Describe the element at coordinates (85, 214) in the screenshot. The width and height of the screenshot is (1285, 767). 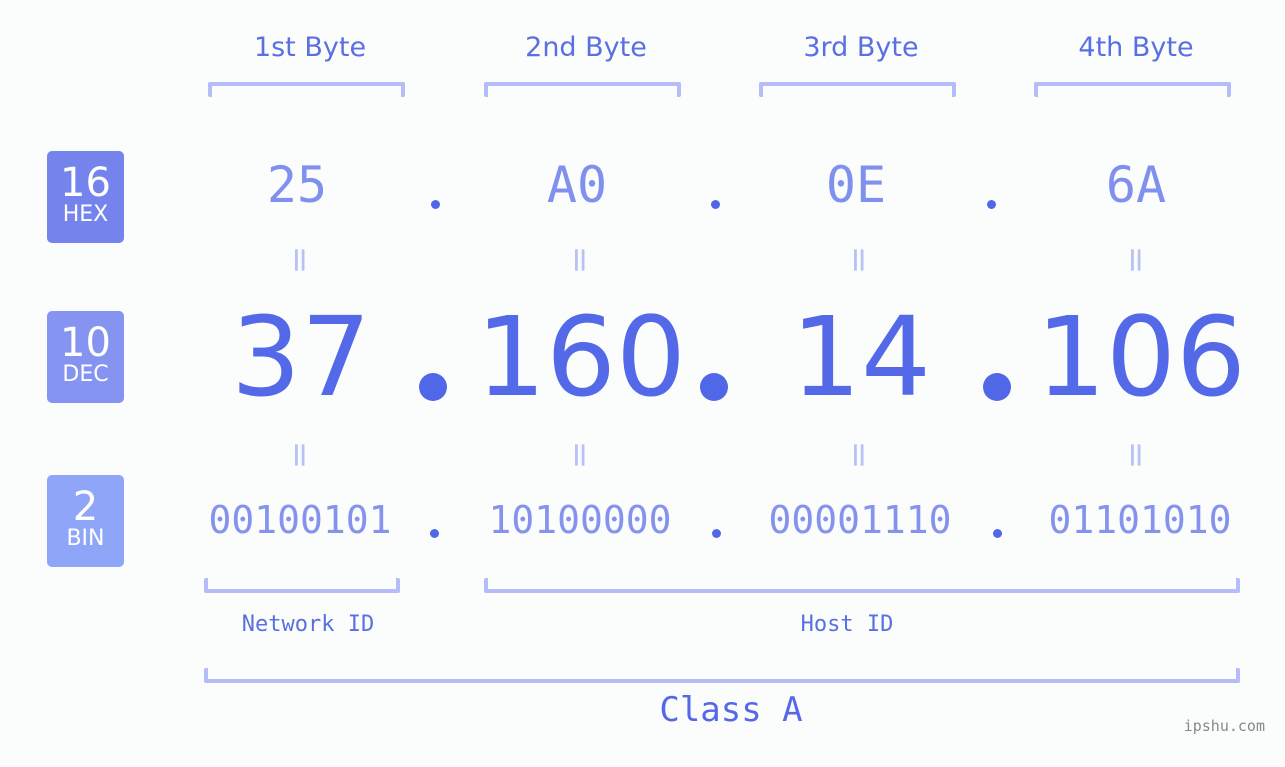
I see `hex-base-label: HEX` at that location.